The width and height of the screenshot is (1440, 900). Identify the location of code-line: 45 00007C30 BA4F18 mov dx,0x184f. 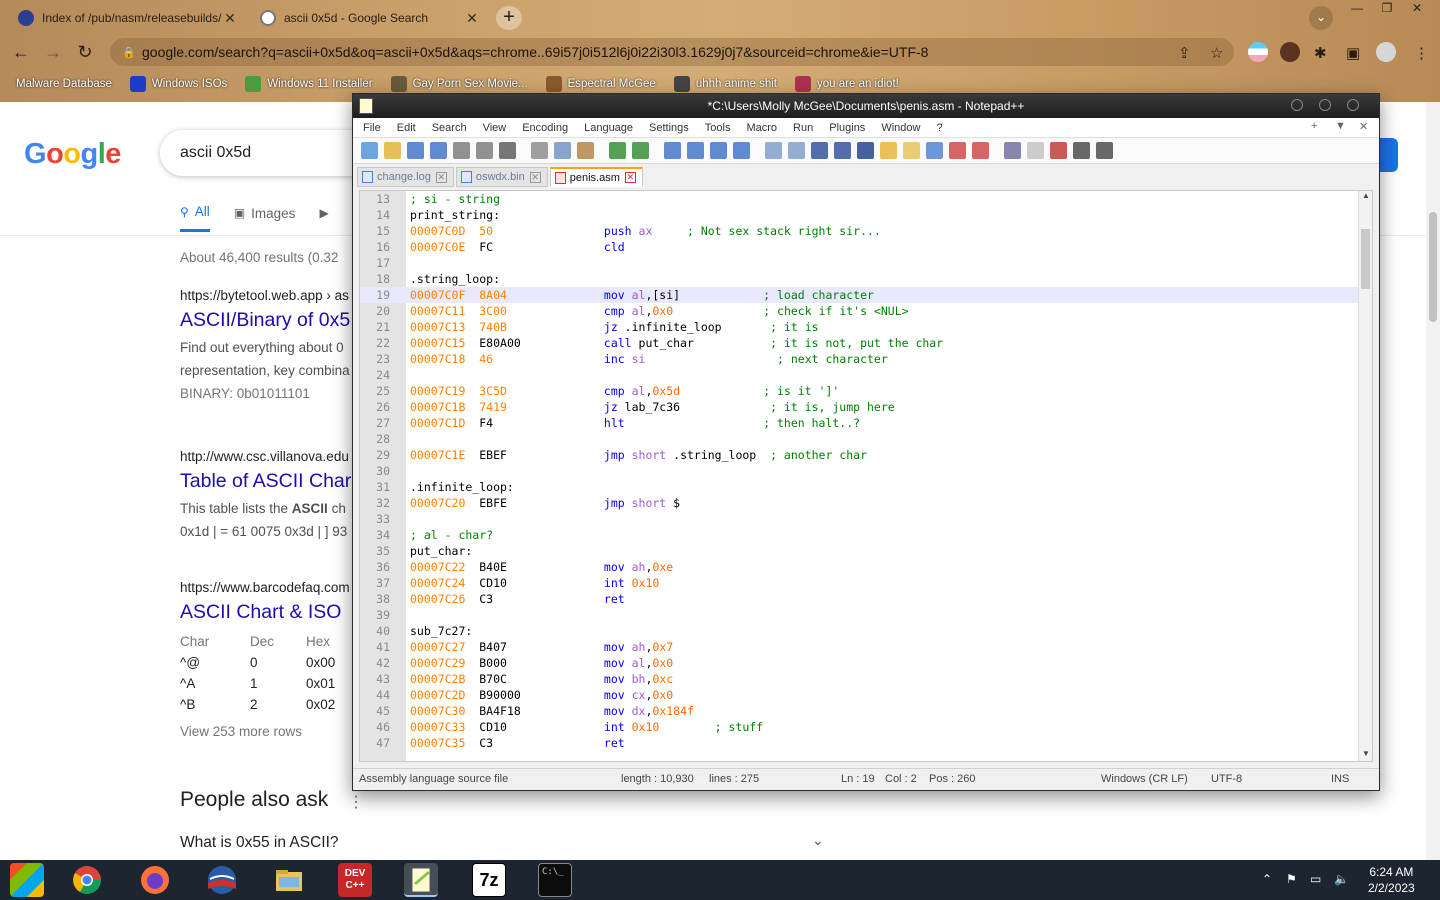
(860, 711).